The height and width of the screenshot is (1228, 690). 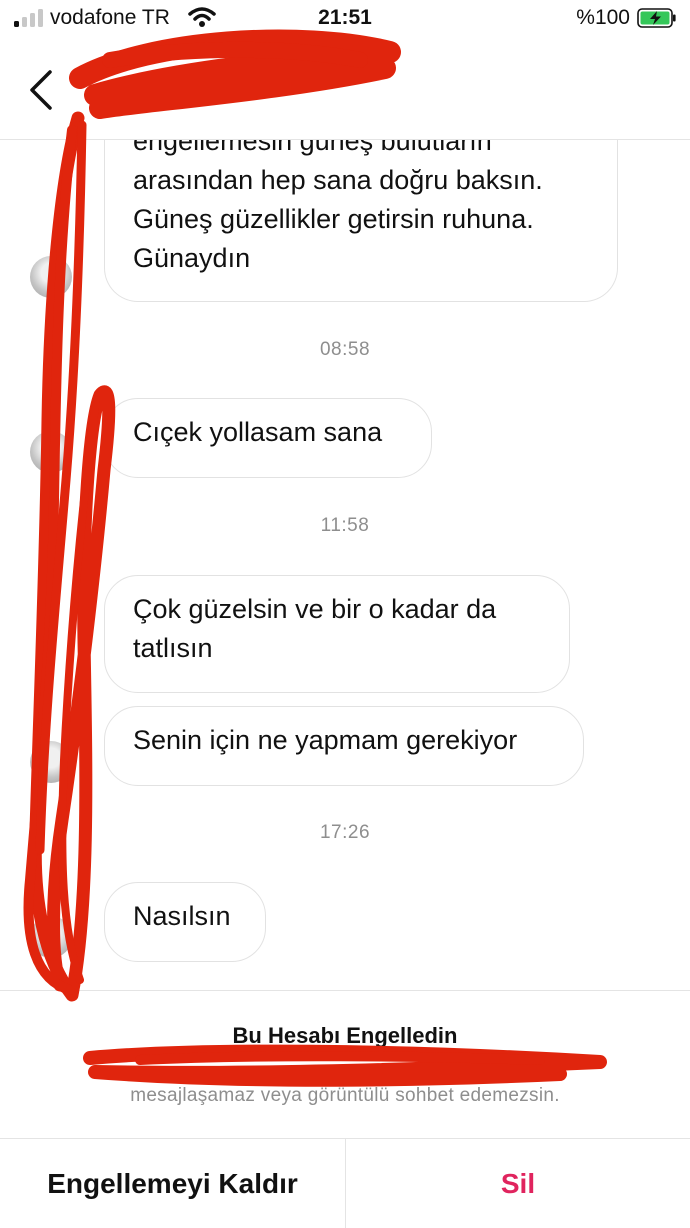 What do you see at coordinates (345, 349) in the screenshot?
I see `message-timestamp: 08:58` at bounding box center [345, 349].